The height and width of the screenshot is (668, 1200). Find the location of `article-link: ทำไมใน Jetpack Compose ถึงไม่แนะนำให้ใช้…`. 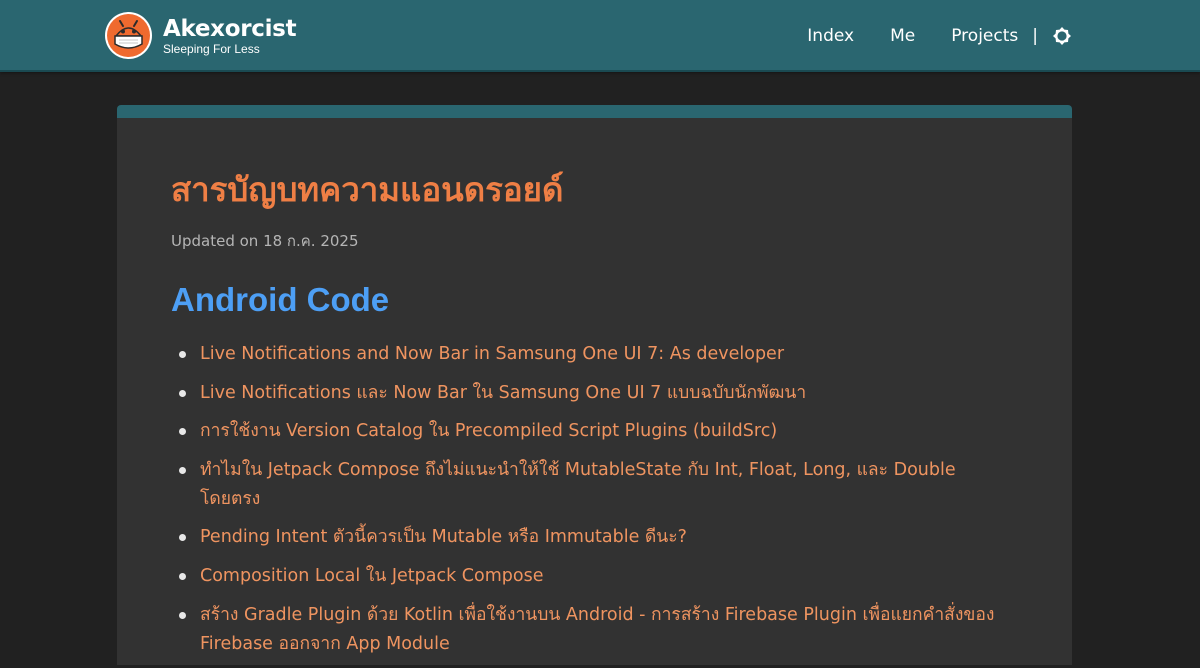

article-link: ทำไมใน Jetpack Compose ถึงไม่แนะนำให้ใช้… is located at coordinates (578, 484).